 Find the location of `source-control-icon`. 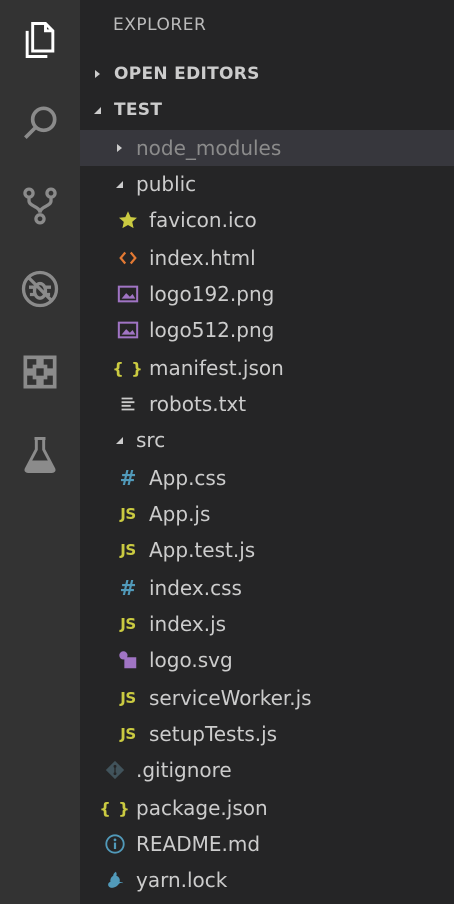

source-control-icon is located at coordinates (40, 206).